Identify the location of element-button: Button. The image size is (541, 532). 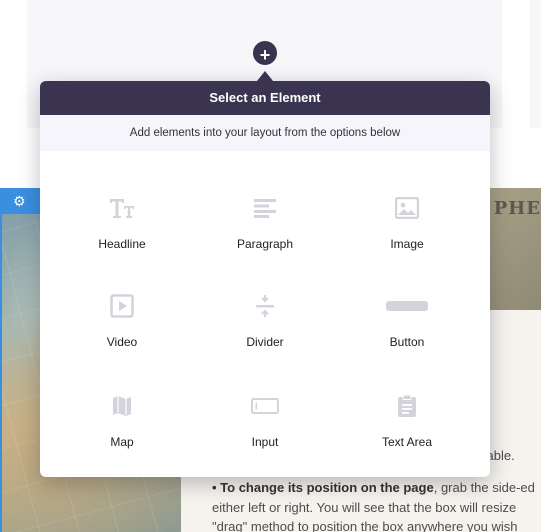
(407, 308).